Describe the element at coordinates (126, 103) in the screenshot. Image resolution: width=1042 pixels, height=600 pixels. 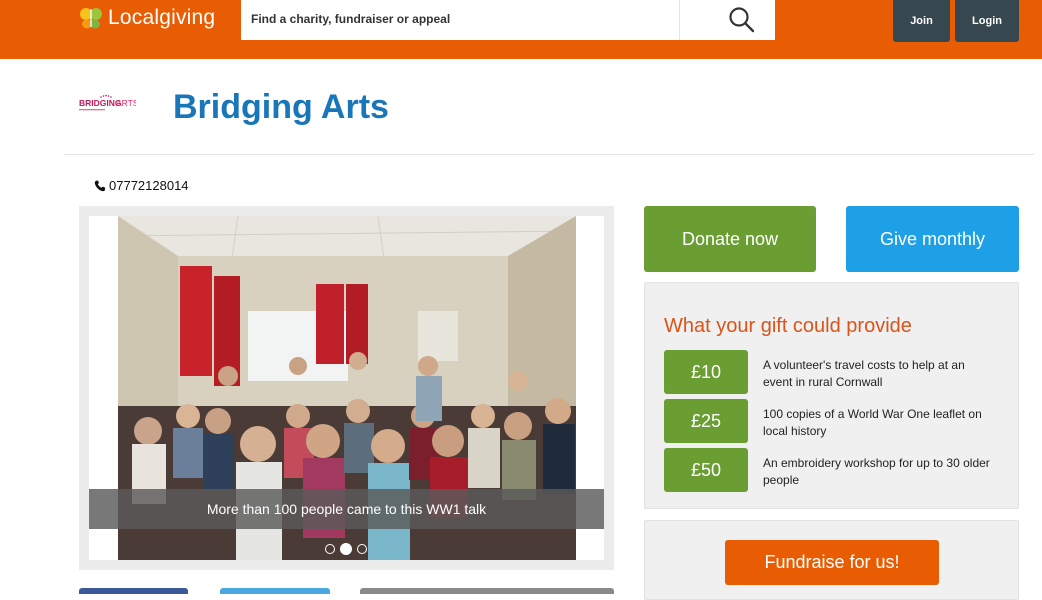
I see `svg-text: ARTS` at that location.